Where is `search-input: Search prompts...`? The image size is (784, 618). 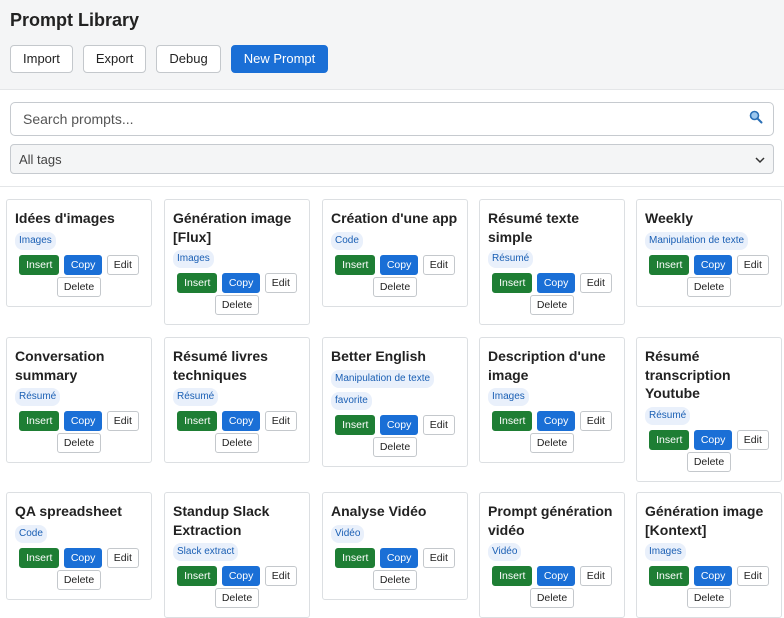 search-input: Search prompts... is located at coordinates (392, 119).